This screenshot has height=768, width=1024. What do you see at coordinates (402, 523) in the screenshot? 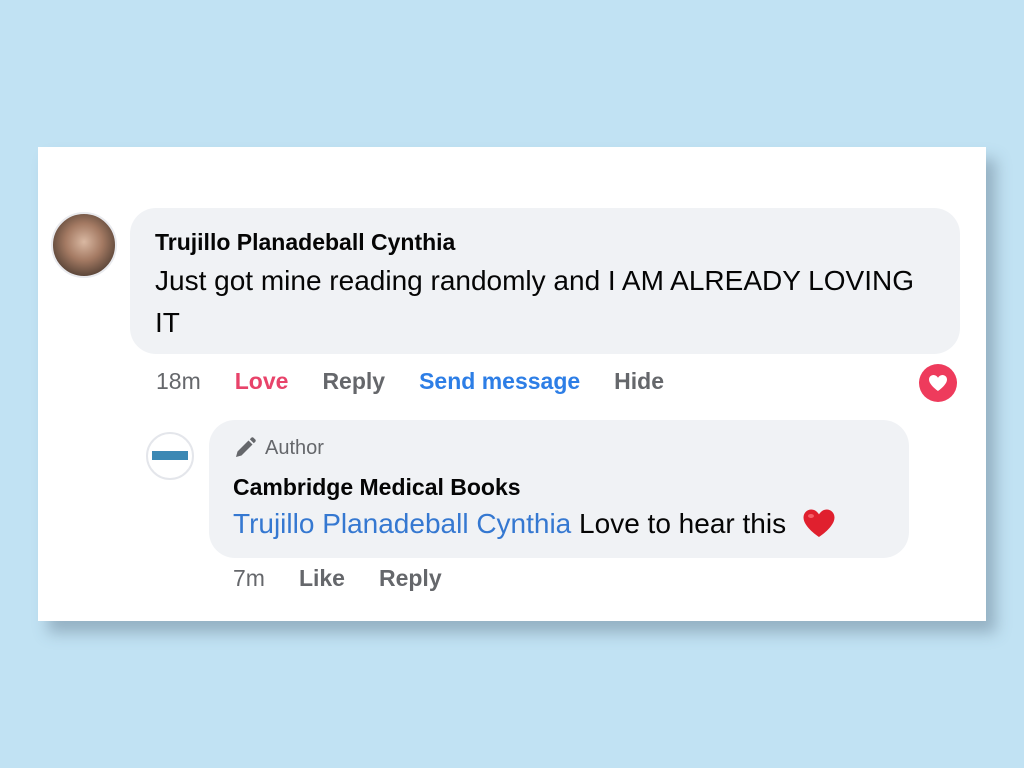
I see `mention-link: Trujillo Planadeball Cynthia` at bounding box center [402, 523].